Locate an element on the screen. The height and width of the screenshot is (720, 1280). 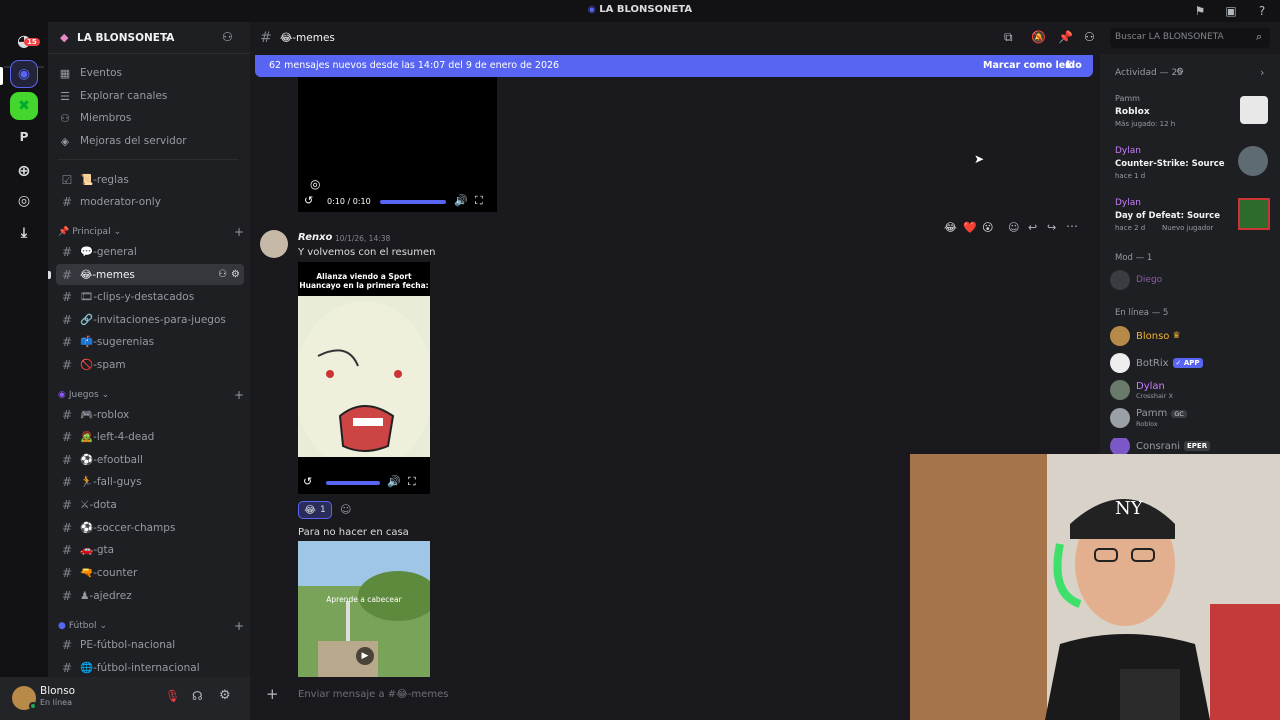
channel-roblox: # 🎮-roblox is located at coordinates (150, 414).